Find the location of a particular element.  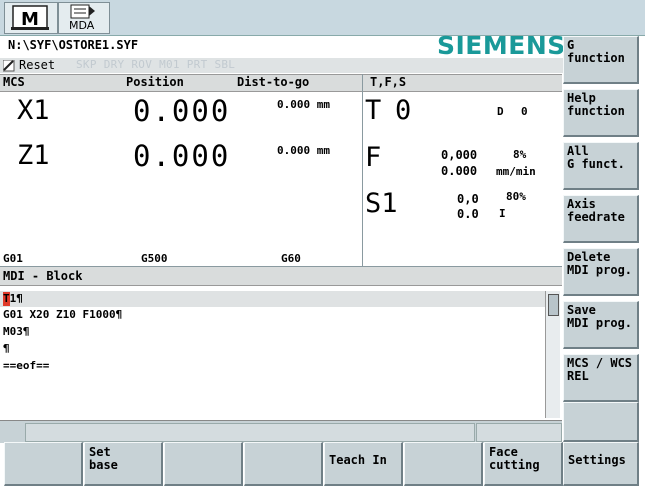

tool-value: 0 is located at coordinates (403, 110).